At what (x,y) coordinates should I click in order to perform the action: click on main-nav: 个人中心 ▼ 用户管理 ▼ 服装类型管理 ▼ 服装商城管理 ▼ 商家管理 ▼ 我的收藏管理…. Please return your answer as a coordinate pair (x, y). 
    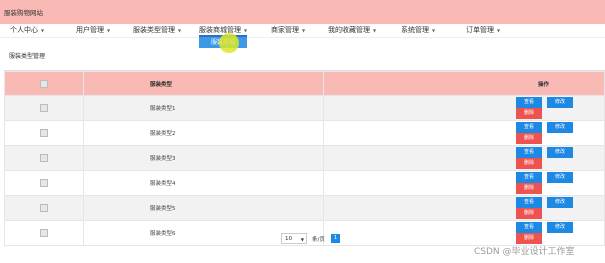
    Looking at the image, I should click on (302, 31).